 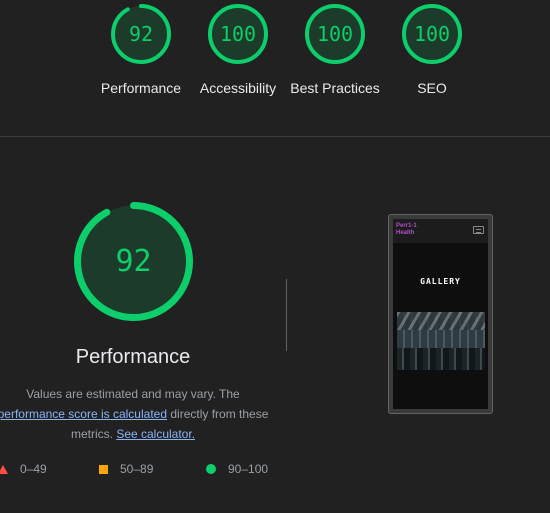 I want to click on performance-title: Performance, so click(x=133, y=357).